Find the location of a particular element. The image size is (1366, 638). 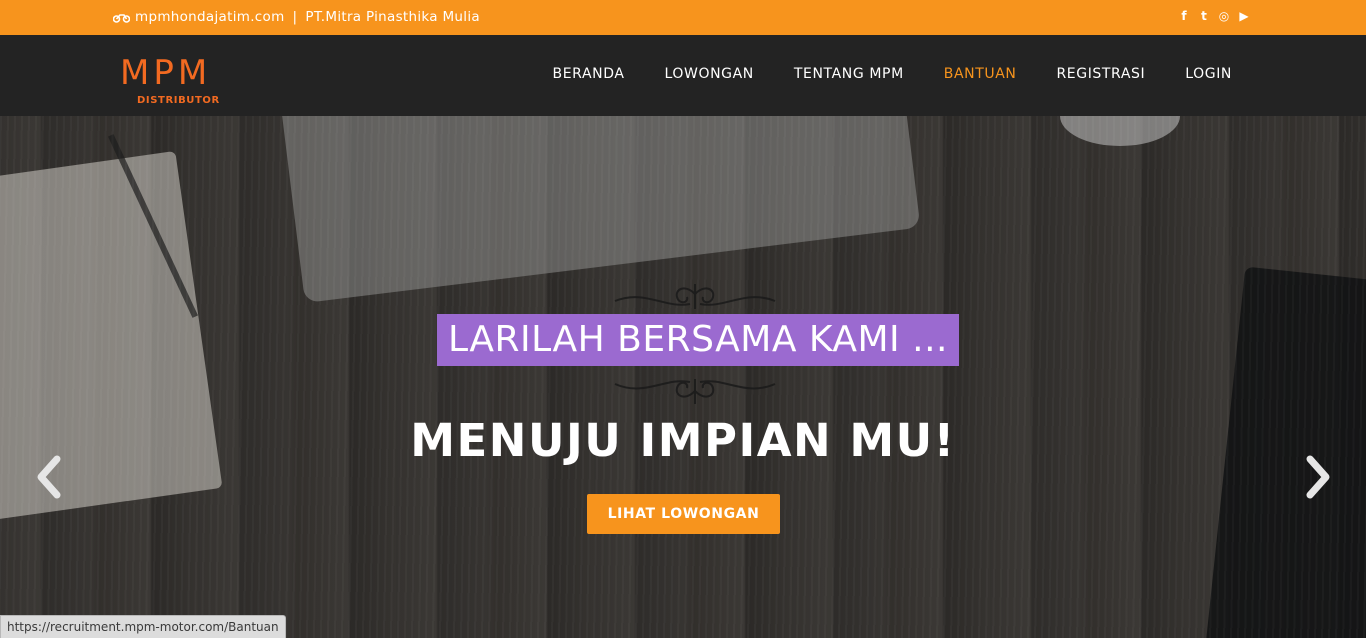

nav-item-registrasi: REGISTRASI is located at coordinates (1100, 74).